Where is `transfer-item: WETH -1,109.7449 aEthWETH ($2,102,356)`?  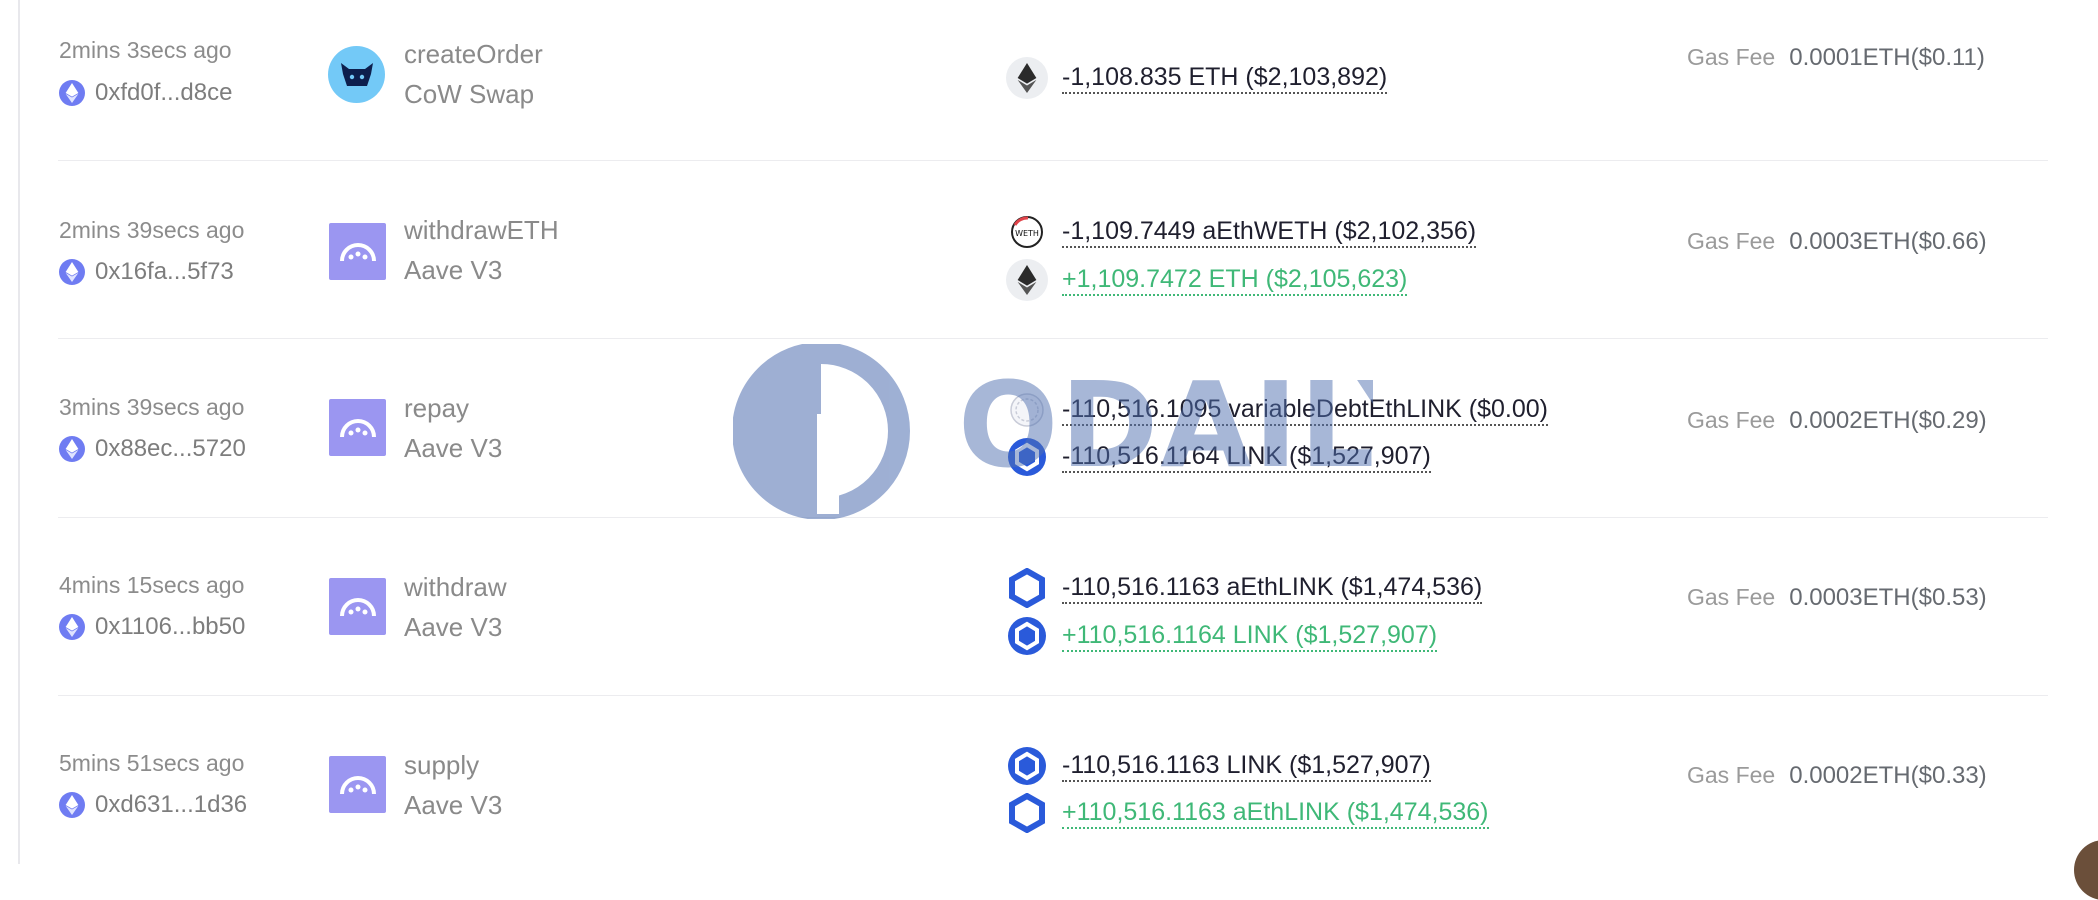 transfer-item: WETH -1,109.7449 aEthWETH ($2,102,356) is located at coordinates (1241, 232).